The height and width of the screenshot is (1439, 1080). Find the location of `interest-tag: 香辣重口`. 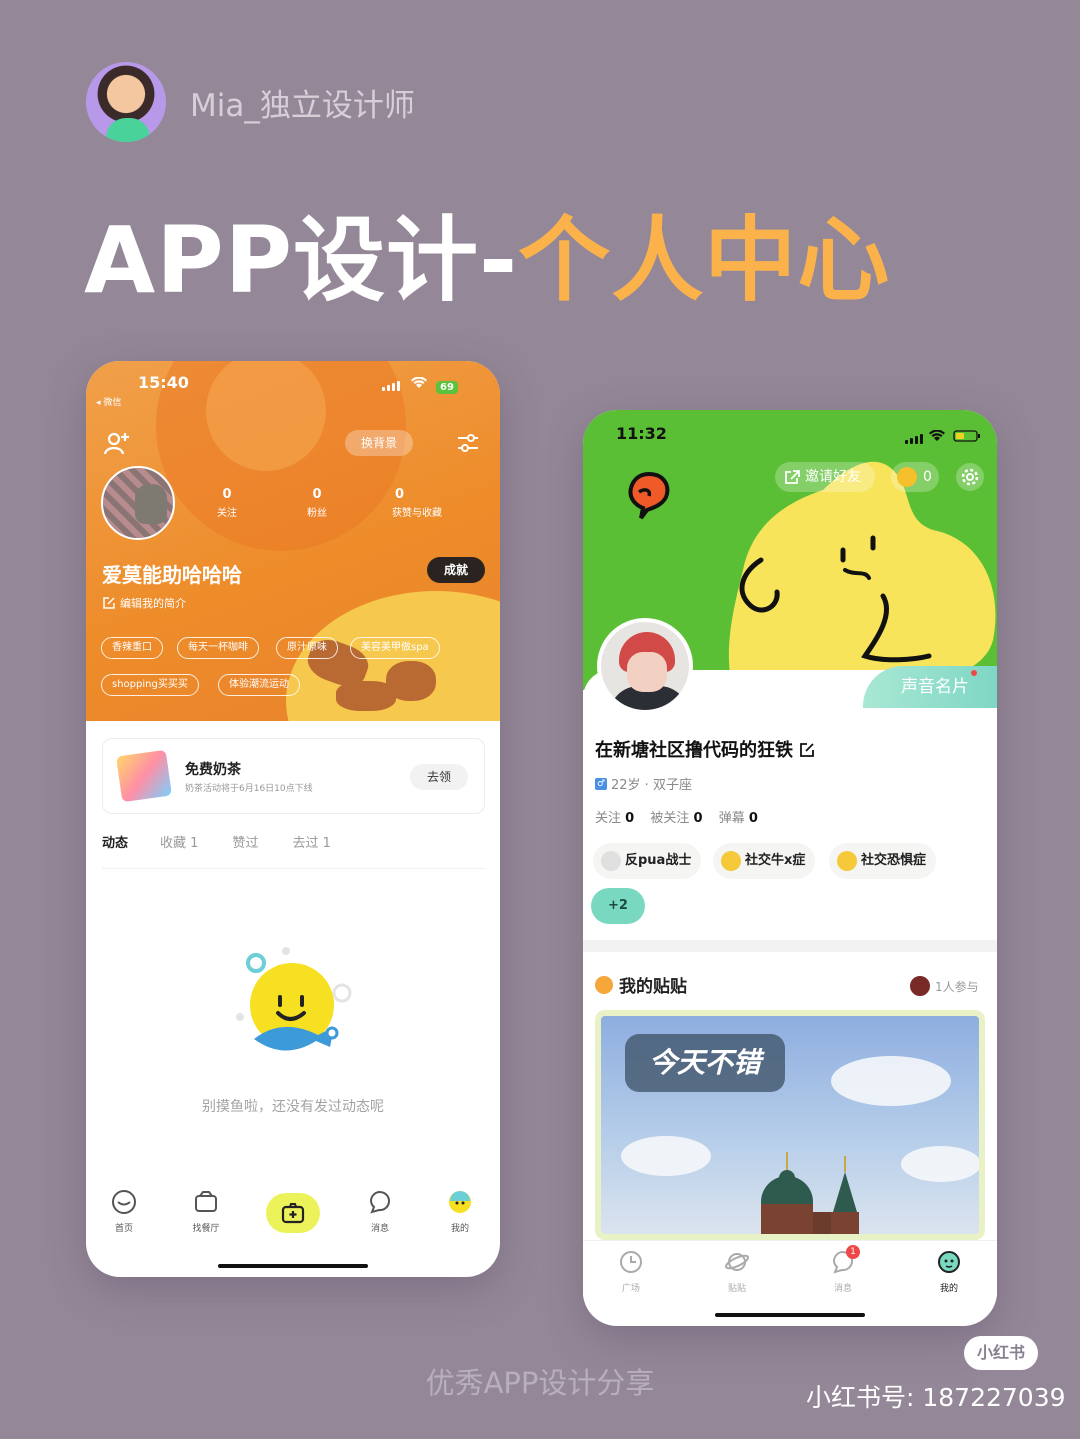

interest-tag: 香辣重口 is located at coordinates (132, 648).